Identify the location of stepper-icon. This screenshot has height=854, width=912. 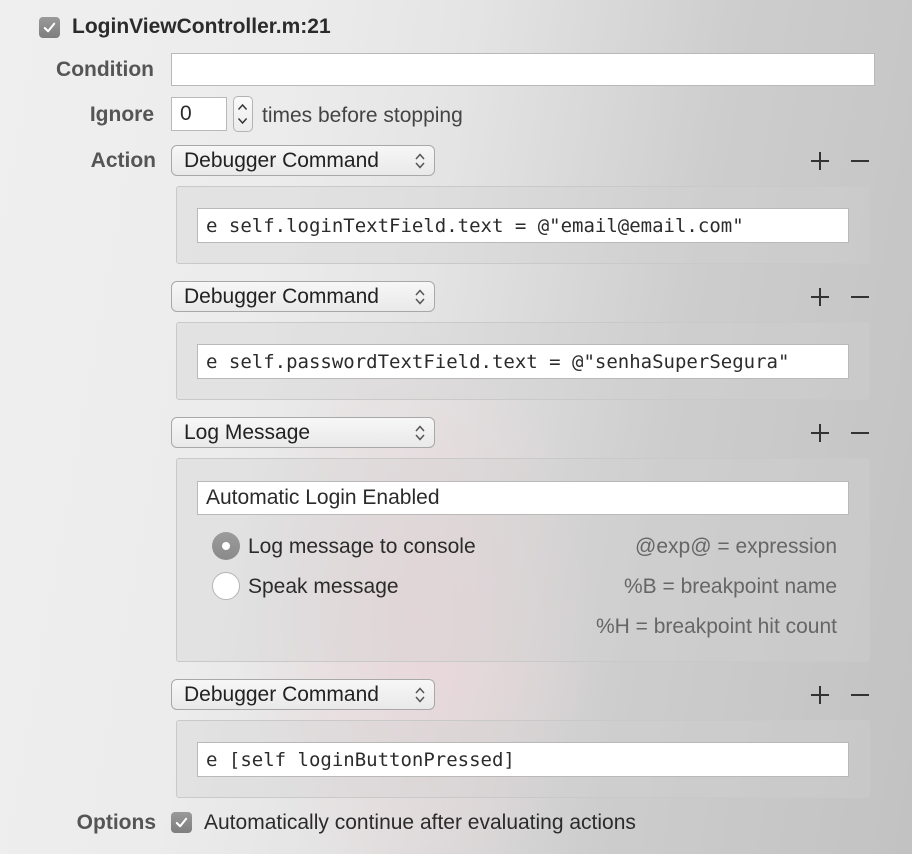
(242, 114).